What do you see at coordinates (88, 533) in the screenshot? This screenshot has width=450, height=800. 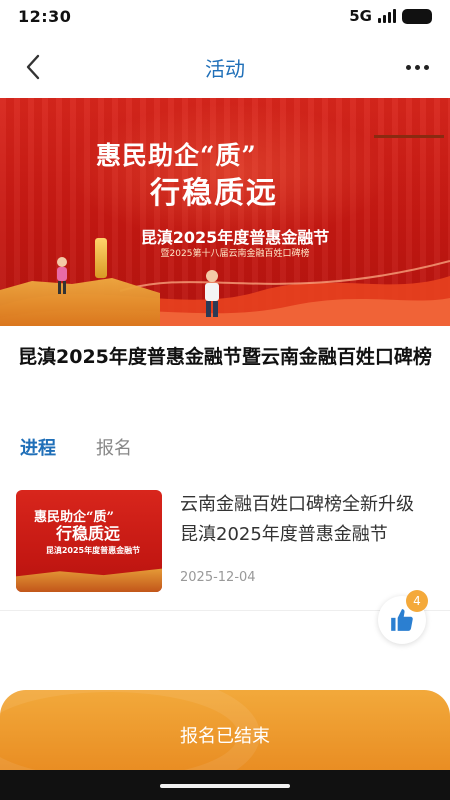 I see `thumbnail-text-line2: 行稳质远` at bounding box center [88, 533].